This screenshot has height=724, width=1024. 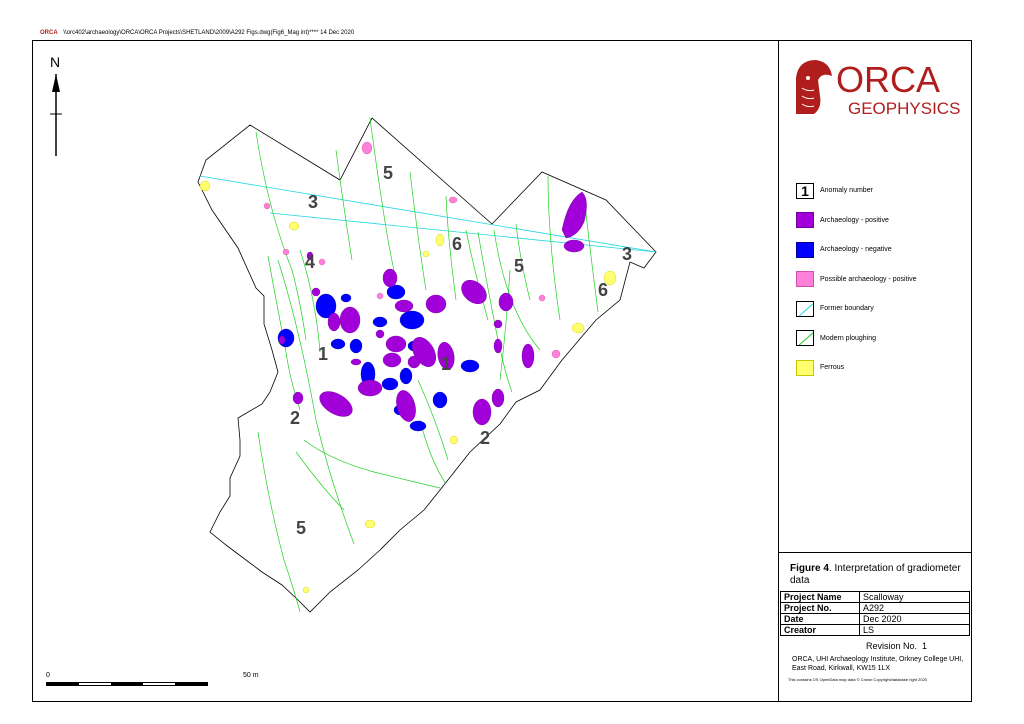 I want to click on info-row: Project No. A292, so click(x=875, y=608).